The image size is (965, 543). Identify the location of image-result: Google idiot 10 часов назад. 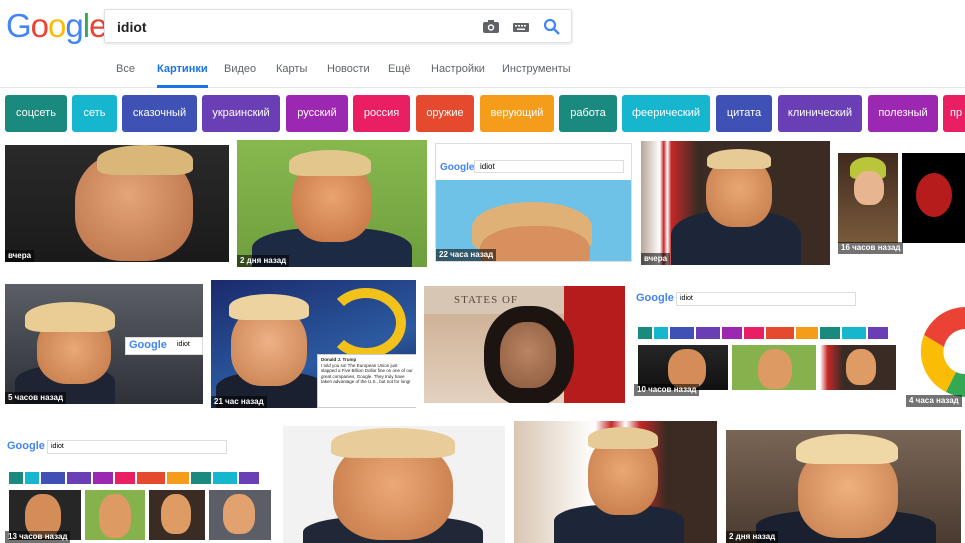
(766, 342).